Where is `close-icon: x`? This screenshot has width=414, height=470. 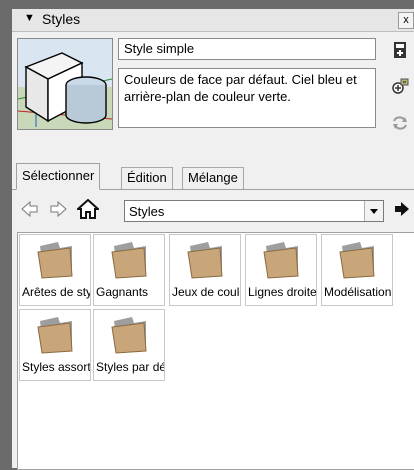
close-icon: x is located at coordinates (406, 20).